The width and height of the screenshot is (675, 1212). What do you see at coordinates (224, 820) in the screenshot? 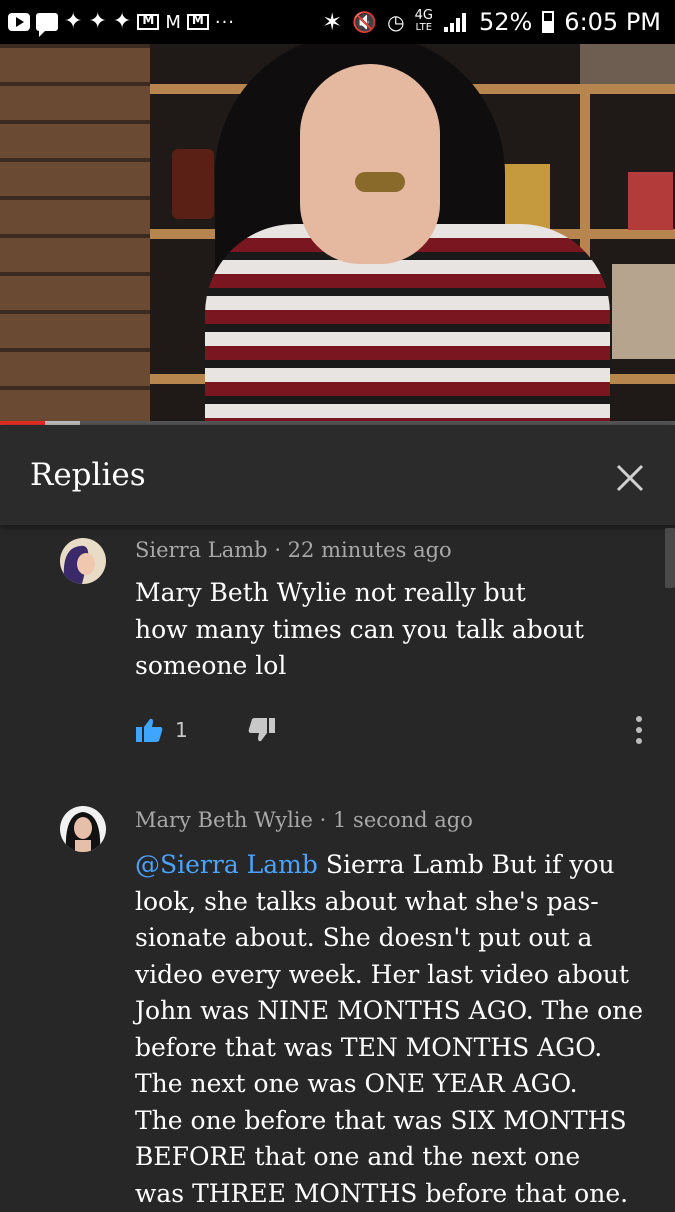
I see `comment-author: Mary Beth Wylie` at bounding box center [224, 820].